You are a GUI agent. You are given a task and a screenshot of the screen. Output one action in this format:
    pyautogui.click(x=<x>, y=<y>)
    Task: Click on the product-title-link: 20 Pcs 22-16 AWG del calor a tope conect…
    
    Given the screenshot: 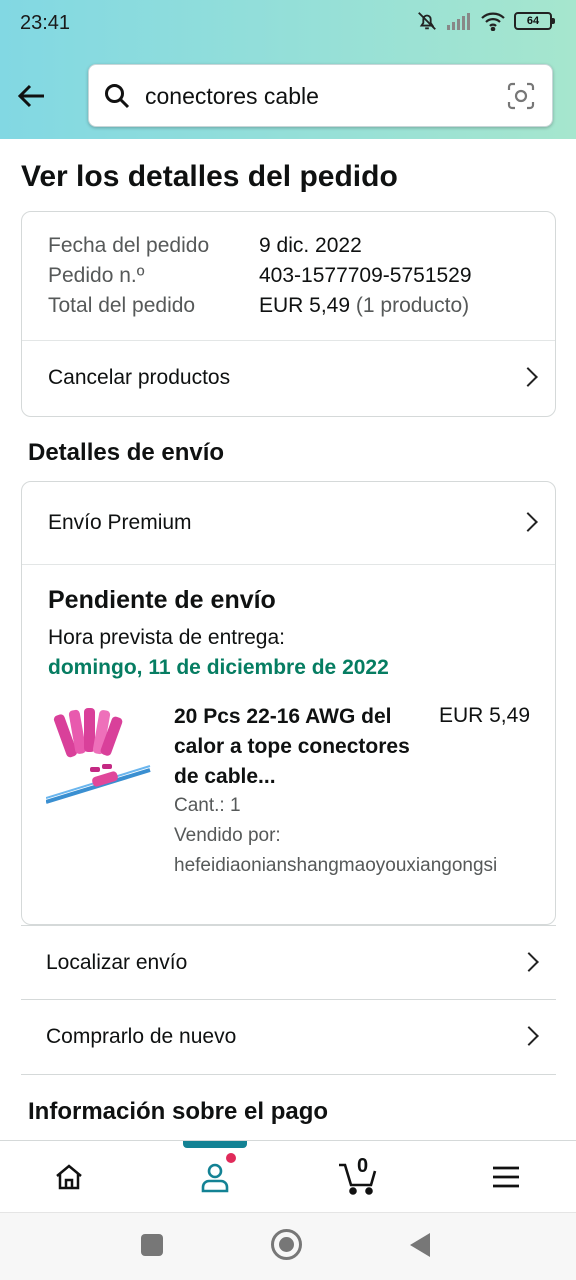 What is the action you would take?
    pyautogui.click(x=294, y=747)
    